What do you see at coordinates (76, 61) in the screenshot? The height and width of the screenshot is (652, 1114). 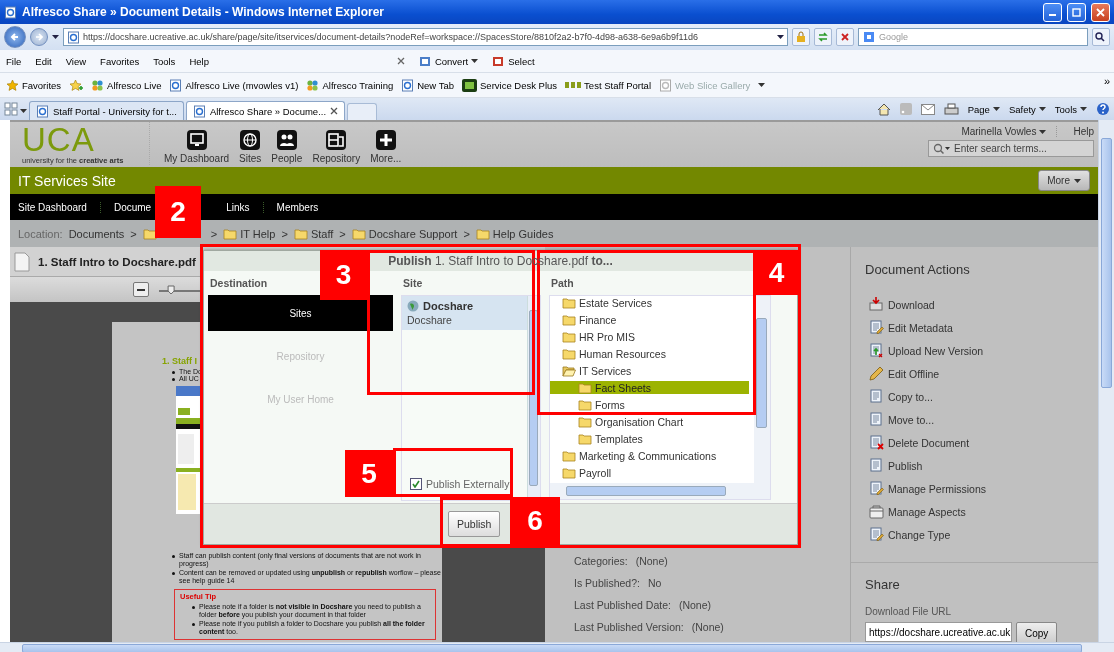 I see `menu-item: View` at bounding box center [76, 61].